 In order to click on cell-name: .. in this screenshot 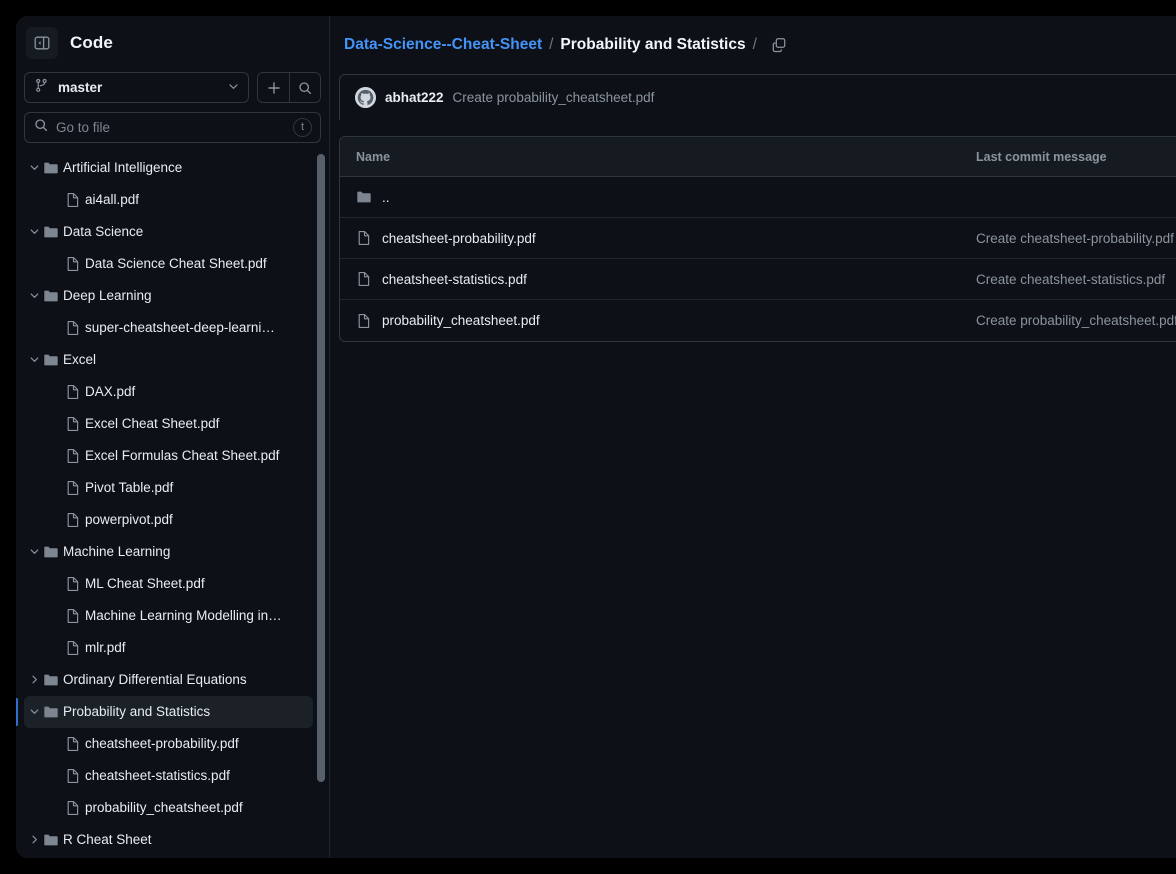, I will do `click(666, 197)`.